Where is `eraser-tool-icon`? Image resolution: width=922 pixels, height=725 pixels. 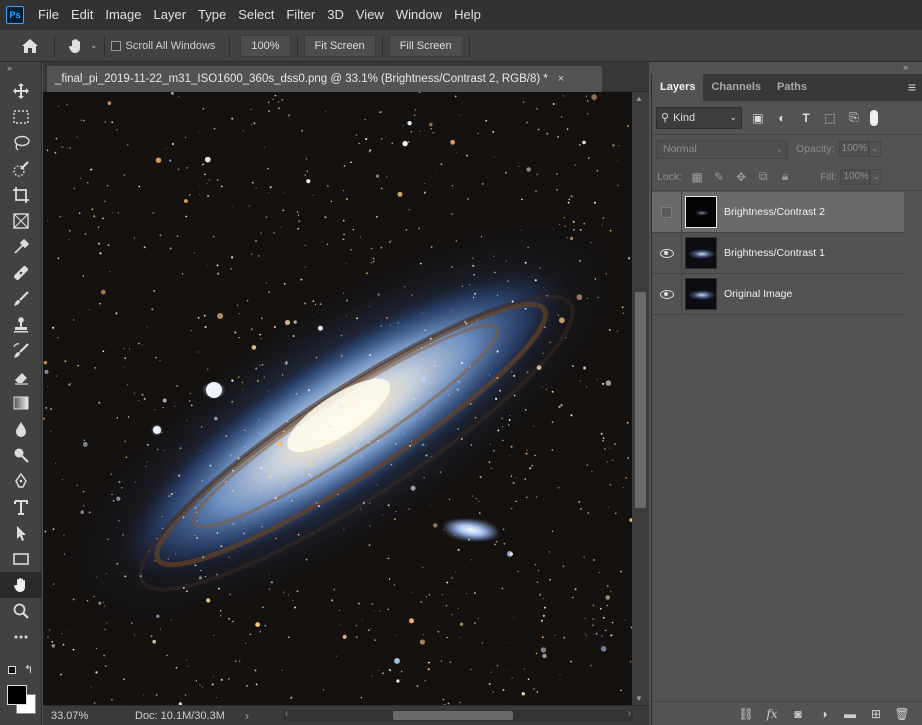
eraser-tool-icon is located at coordinates (21, 377).